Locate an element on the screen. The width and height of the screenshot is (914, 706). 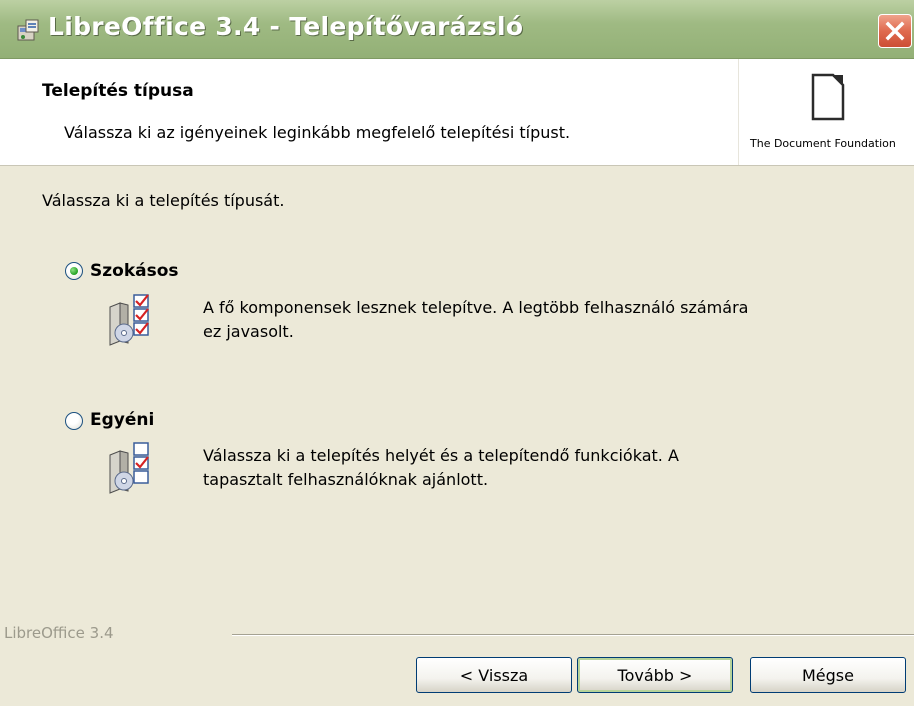
logo-text: The Document Foundation is located at coordinates (823, 143).